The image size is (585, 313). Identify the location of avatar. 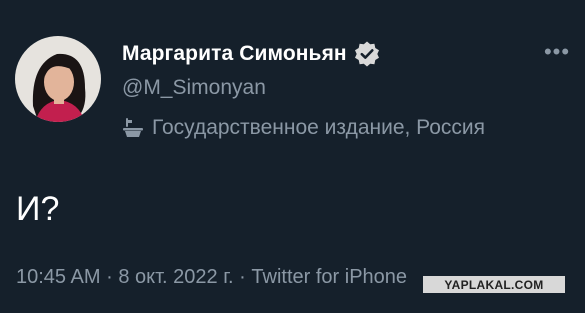
(58, 79).